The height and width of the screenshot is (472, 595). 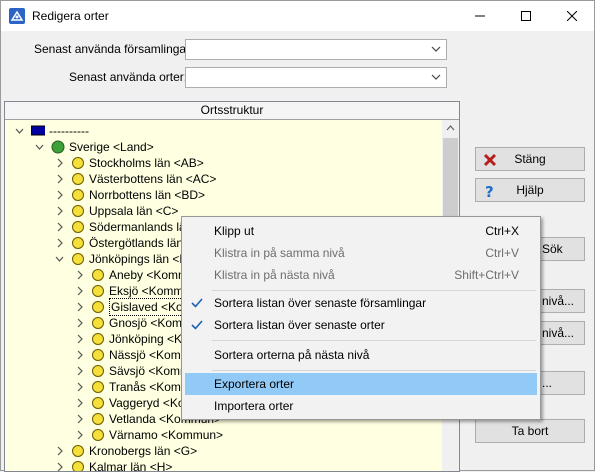 What do you see at coordinates (254, 406) in the screenshot?
I see `menu-item-label: Importera orter` at bounding box center [254, 406].